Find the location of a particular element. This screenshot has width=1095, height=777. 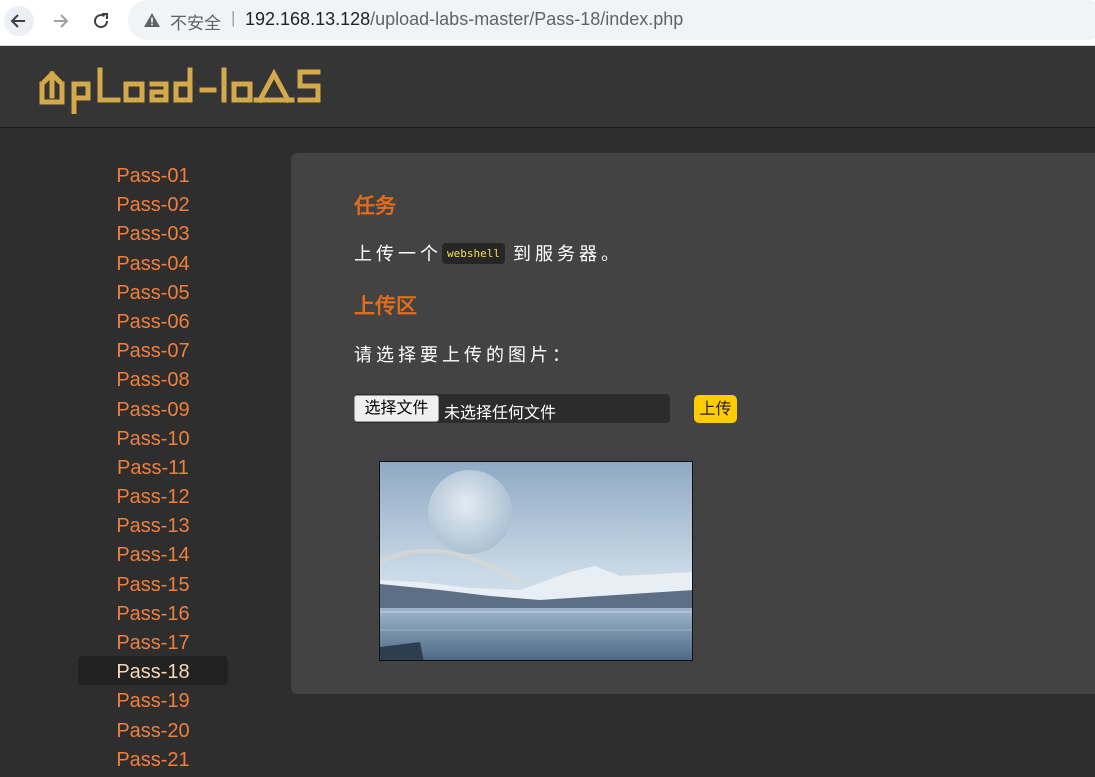

sidebar-item-pass-10: Pass-10 is located at coordinates (153, 437).